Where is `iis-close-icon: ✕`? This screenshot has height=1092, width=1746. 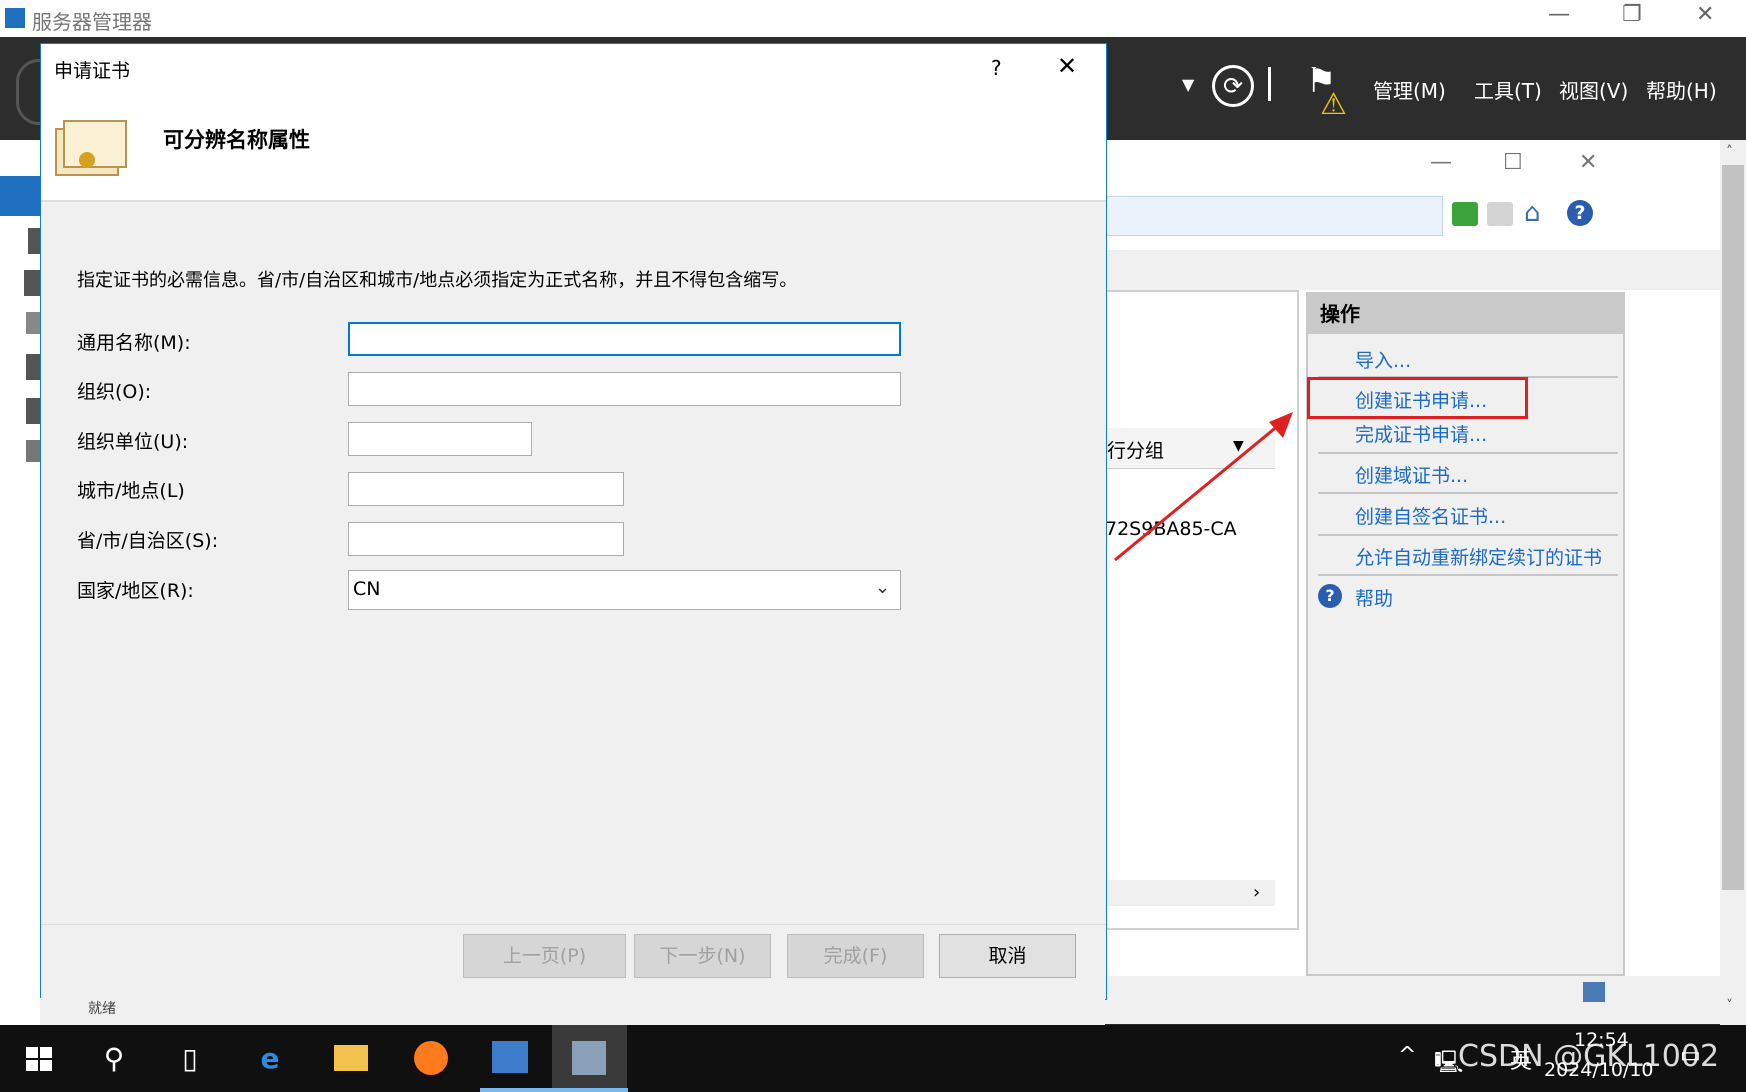
iis-close-icon: ✕ is located at coordinates (1588, 162).